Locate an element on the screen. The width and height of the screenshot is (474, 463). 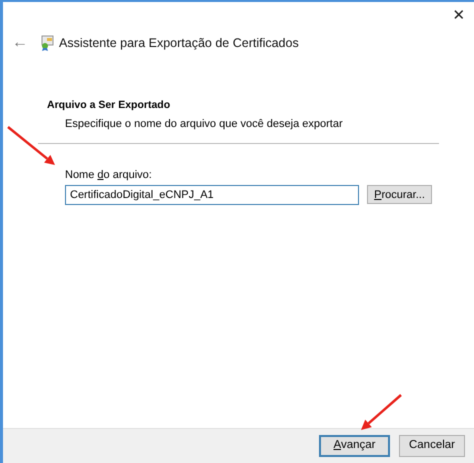
dialog-button: Avançar is located at coordinates (354, 446).